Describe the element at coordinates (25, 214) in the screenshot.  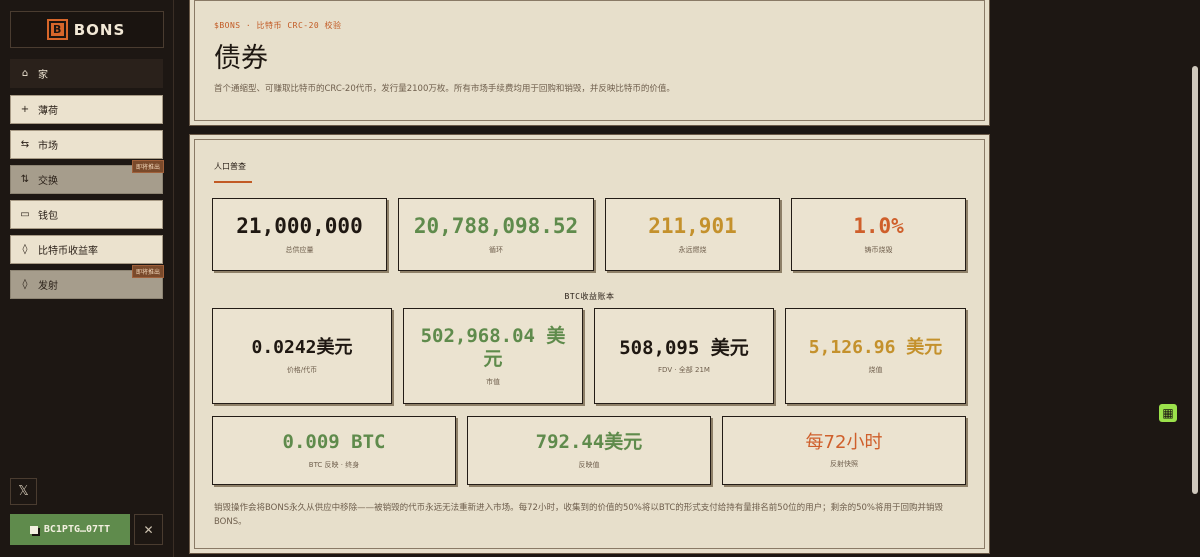
I see `wallet-icon: ▭` at that location.